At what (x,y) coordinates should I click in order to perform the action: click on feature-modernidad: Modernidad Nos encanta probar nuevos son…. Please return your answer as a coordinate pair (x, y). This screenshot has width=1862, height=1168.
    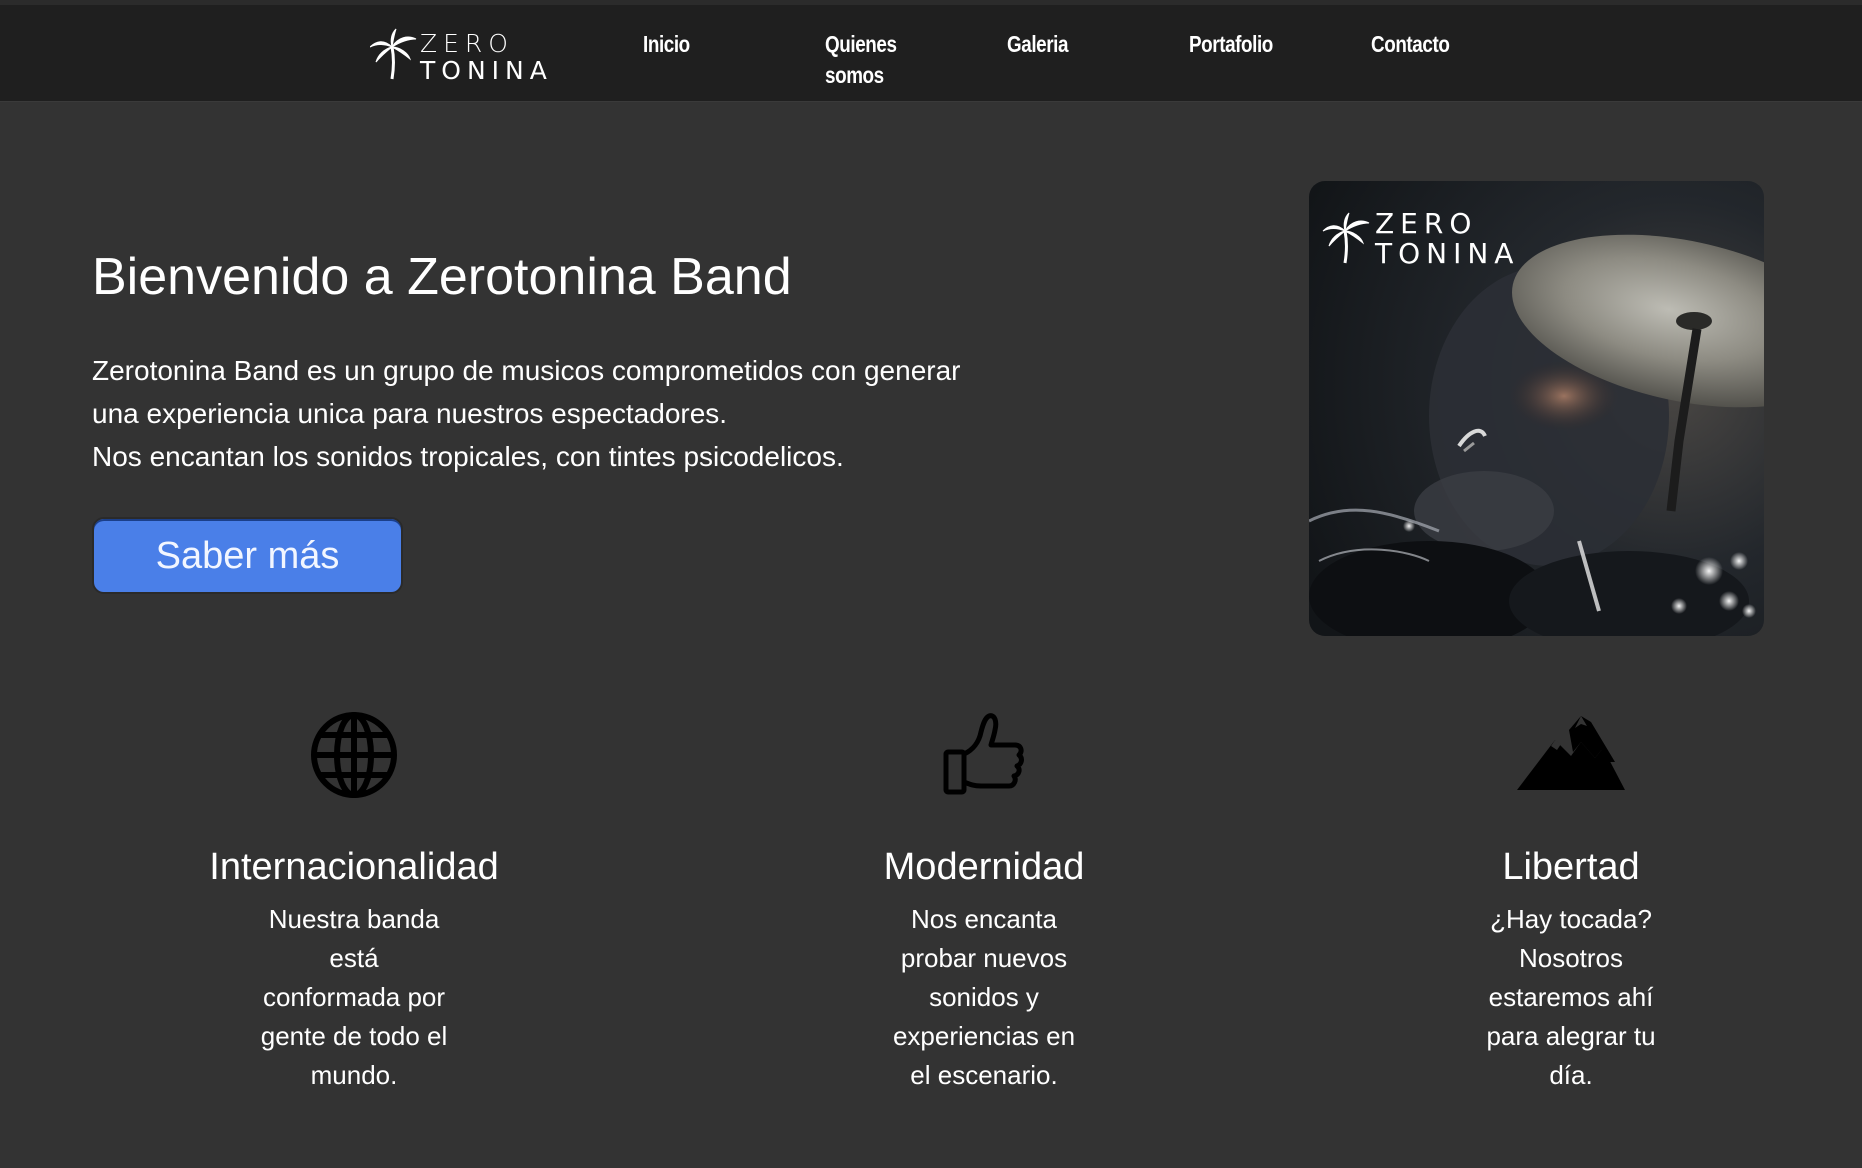
    Looking at the image, I should click on (984, 897).